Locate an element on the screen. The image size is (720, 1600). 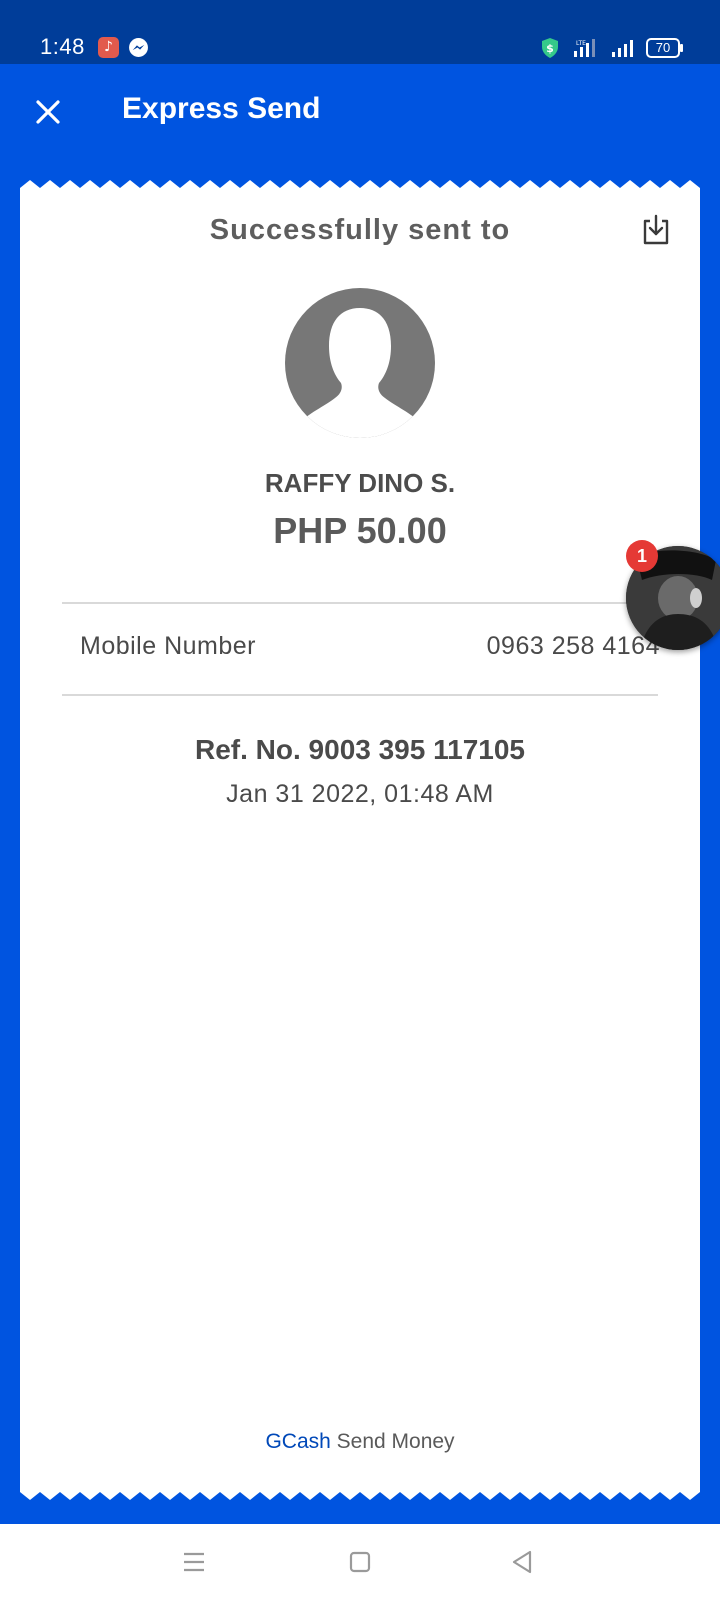
receipt-zigzag-top is located at coordinates (360, 183).